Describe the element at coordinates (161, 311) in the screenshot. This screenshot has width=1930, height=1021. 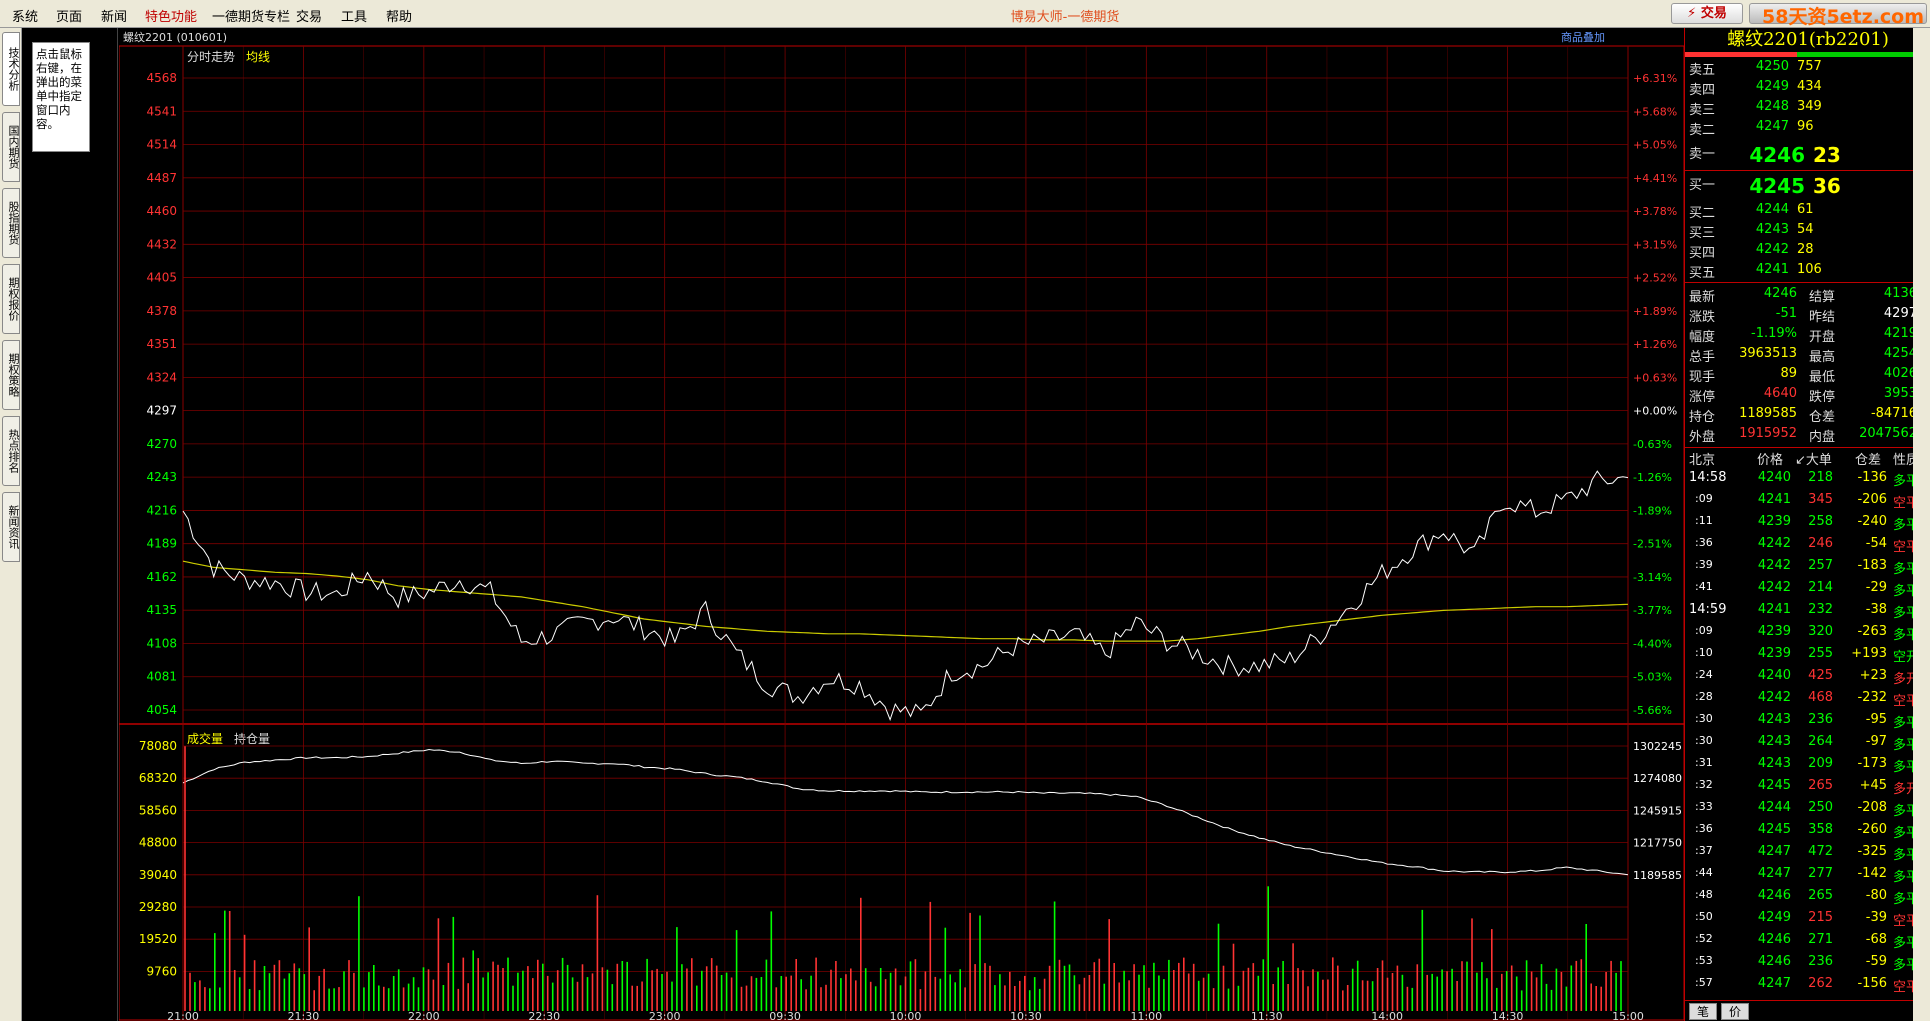
I see `price-tick-7: 4378` at that location.